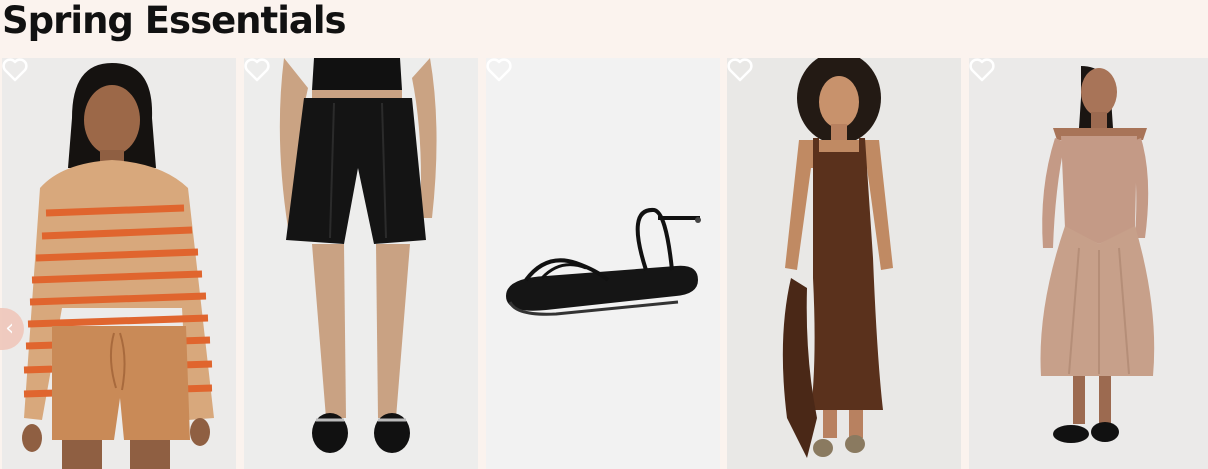 This screenshot has height=469, width=1208. What do you see at coordinates (174, 21) in the screenshot?
I see `section-title: Spring Essentials` at bounding box center [174, 21].